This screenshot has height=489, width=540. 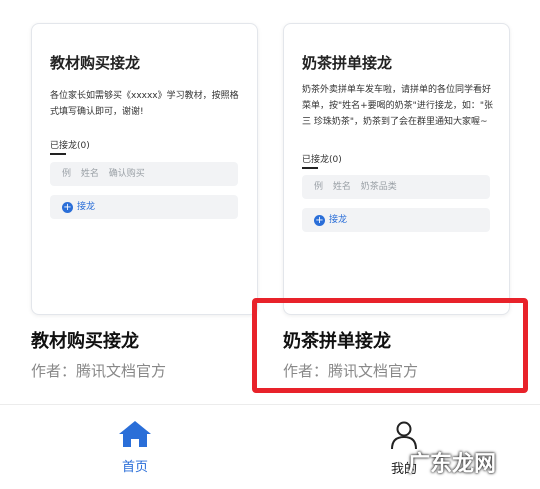 What do you see at coordinates (99, 371) in the screenshot?
I see `template-author: 作者：腾讯文档官方` at bounding box center [99, 371].